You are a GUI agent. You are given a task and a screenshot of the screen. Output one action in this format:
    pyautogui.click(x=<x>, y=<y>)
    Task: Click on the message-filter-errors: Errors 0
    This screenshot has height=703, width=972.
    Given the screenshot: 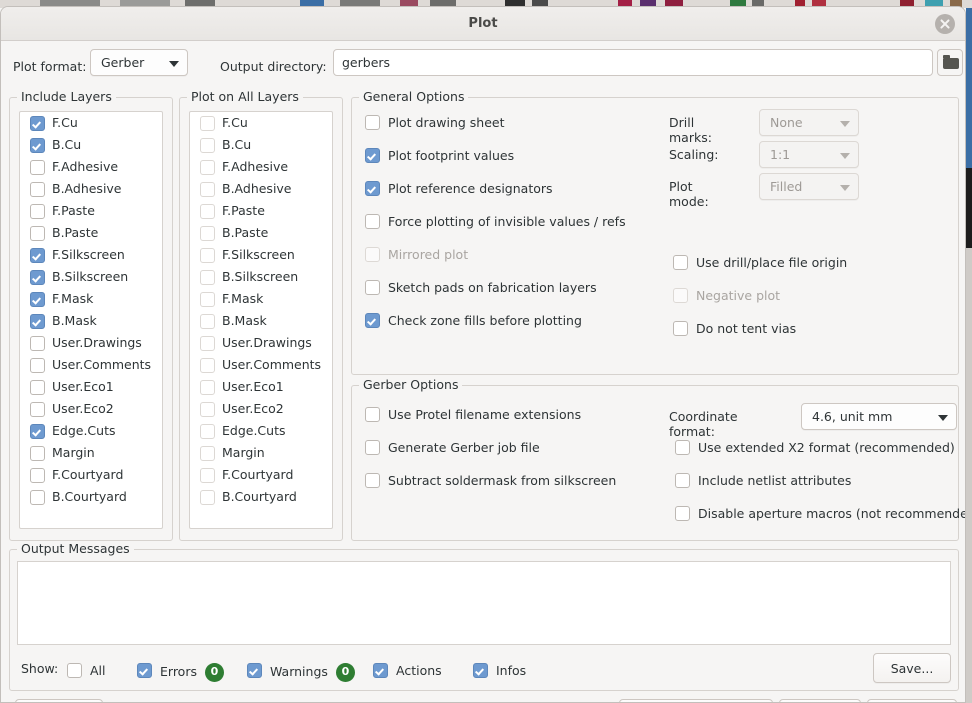 What is the action you would take?
    pyautogui.click(x=180, y=672)
    